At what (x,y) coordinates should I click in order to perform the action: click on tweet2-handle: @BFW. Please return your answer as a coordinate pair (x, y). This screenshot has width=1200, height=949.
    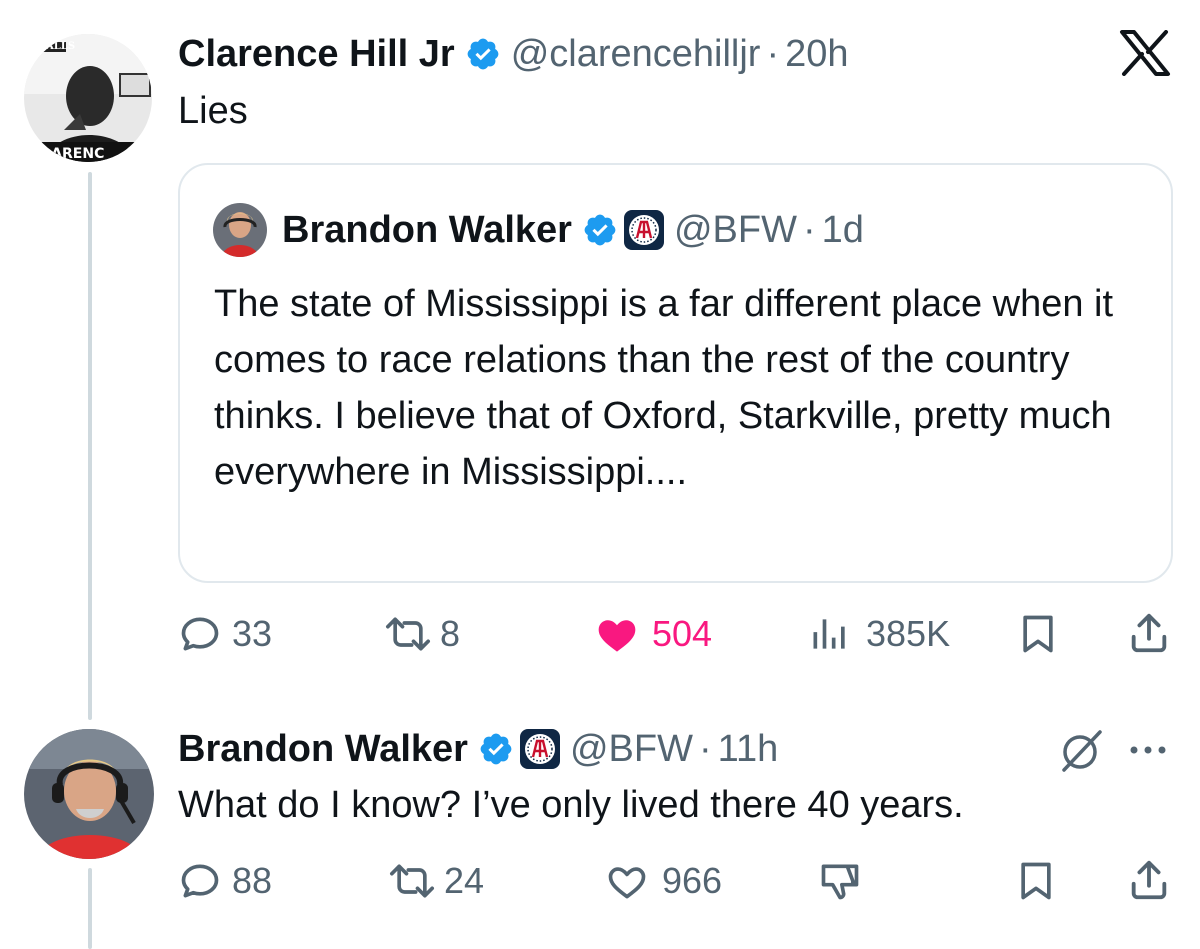
    Looking at the image, I should click on (631, 749).